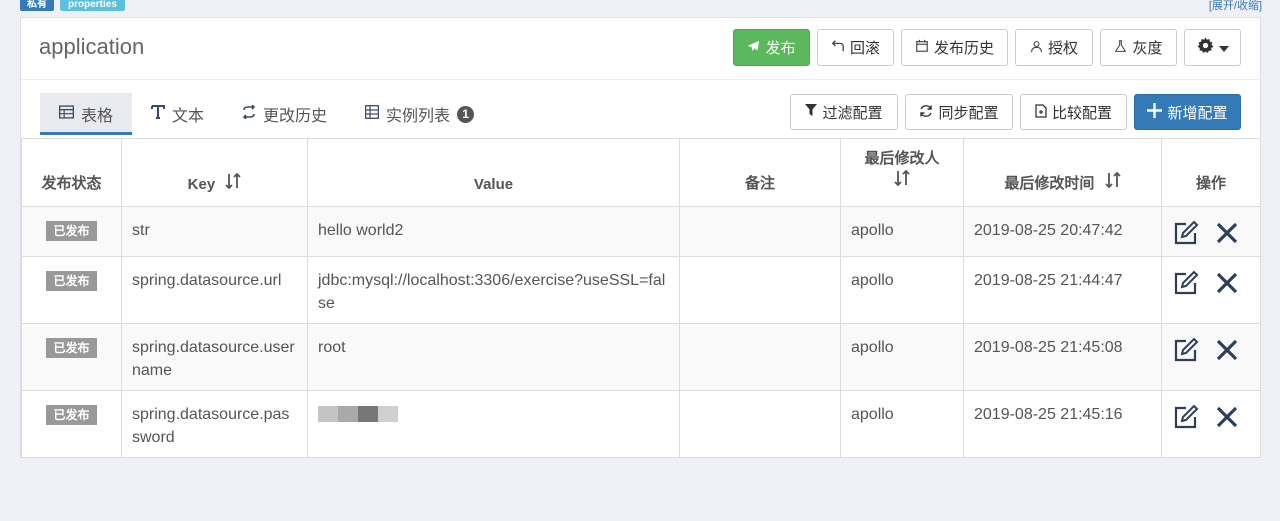 Image resolution: width=1280 pixels, height=521 pixels. What do you see at coordinates (1081, 113) in the screenshot?
I see `compare-config-label: 比较配置` at bounding box center [1081, 113].